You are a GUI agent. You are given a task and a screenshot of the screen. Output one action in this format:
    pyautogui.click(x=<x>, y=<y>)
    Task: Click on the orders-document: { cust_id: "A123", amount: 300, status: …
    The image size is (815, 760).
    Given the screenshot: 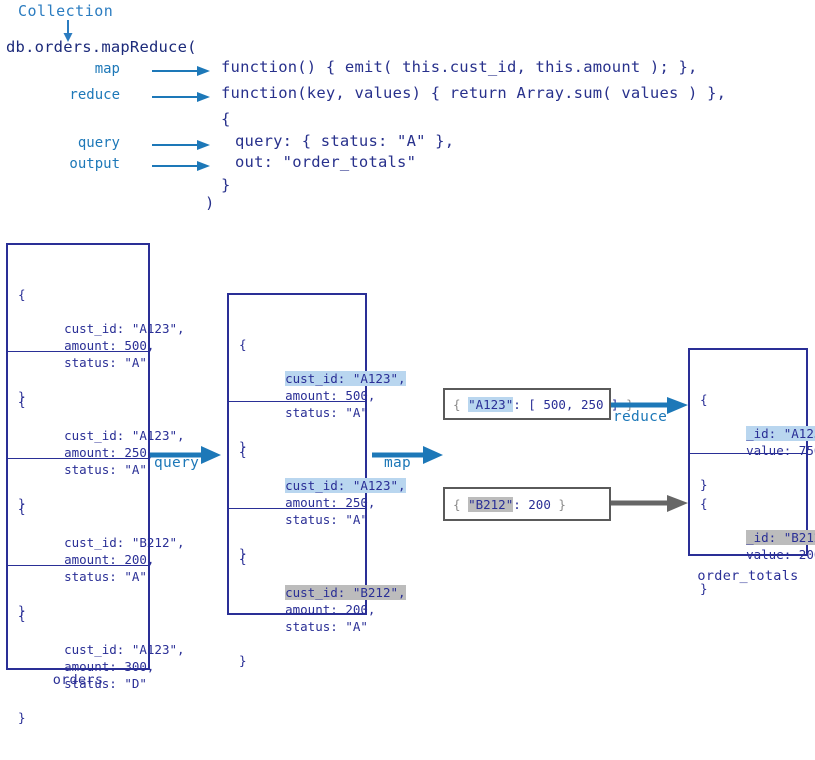 What is the action you would take?
    pyautogui.click(x=96, y=645)
    